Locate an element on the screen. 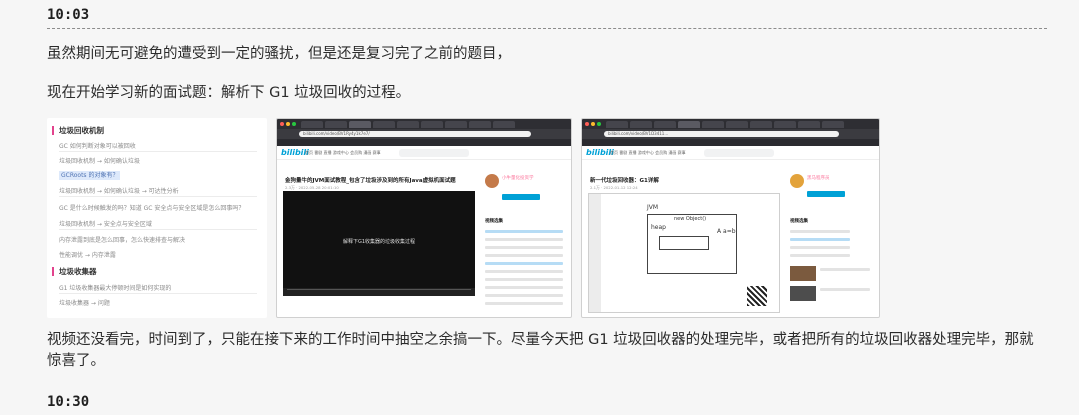 This screenshot has height=415, width=1079. video-player: 解释下G1收集器的垃圾收集过程 is located at coordinates (379, 243).